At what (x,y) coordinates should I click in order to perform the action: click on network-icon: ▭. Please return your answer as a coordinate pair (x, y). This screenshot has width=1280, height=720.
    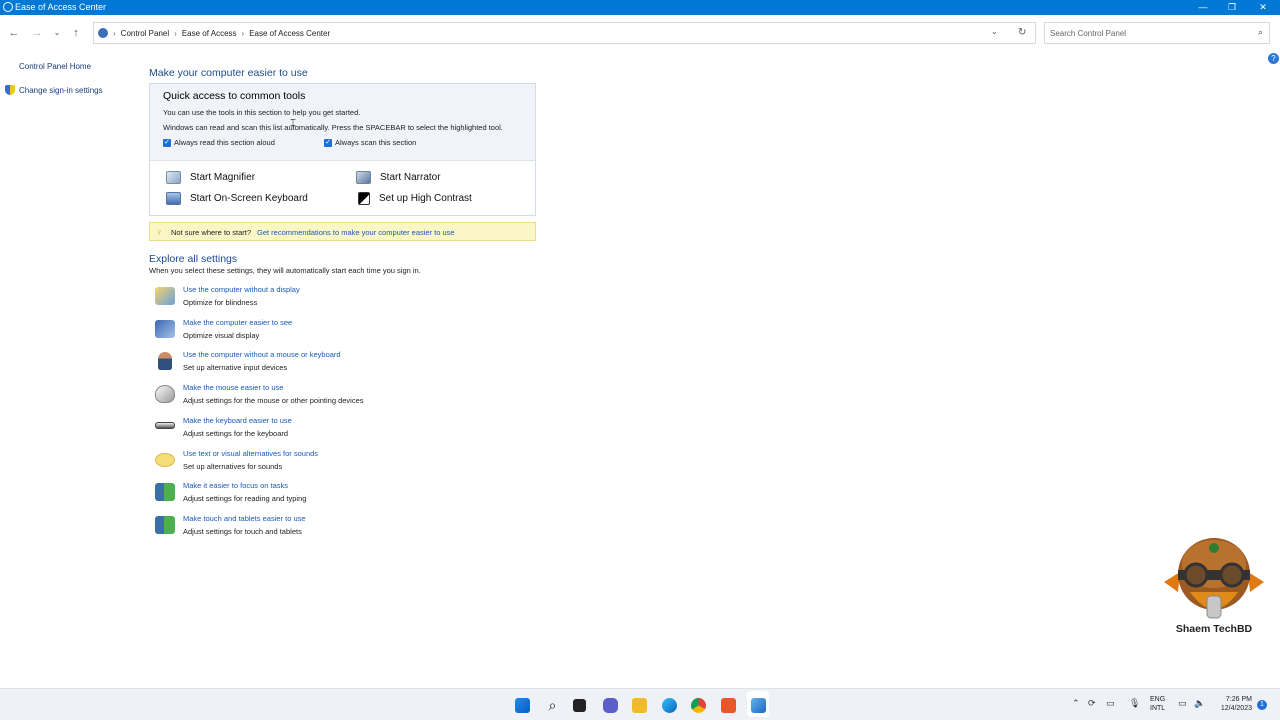
    Looking at the image, I should click on (1182, 703).